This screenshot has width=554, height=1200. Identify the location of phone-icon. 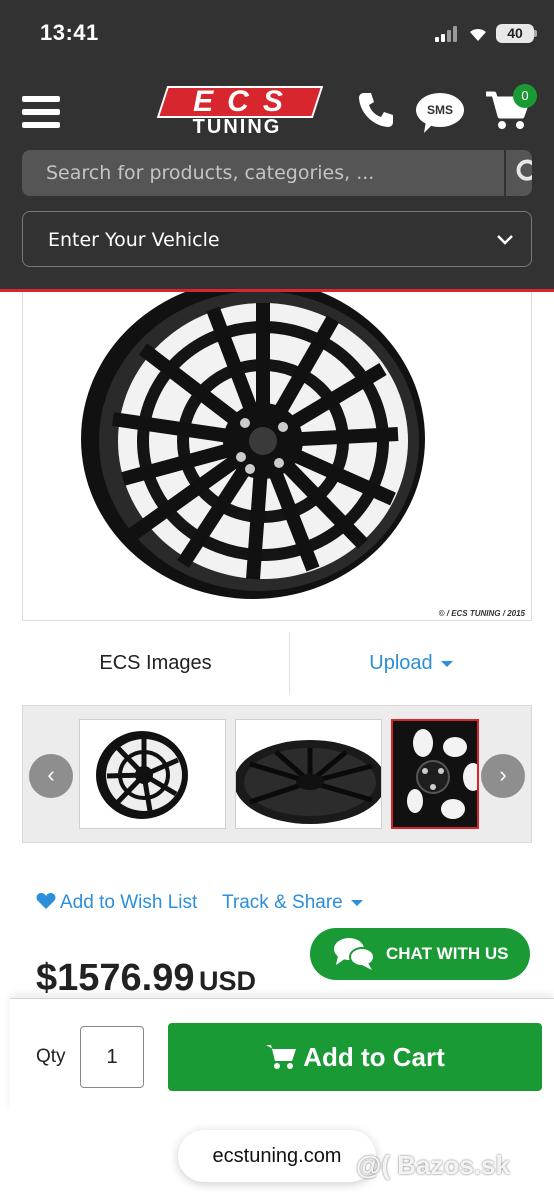
(376, 110).